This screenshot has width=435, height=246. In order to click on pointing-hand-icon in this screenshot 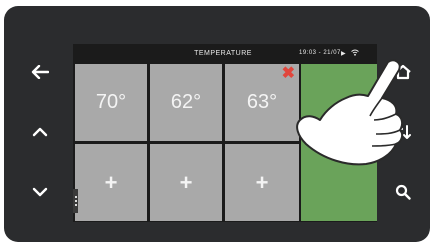, I will do `click(350, 112)`.